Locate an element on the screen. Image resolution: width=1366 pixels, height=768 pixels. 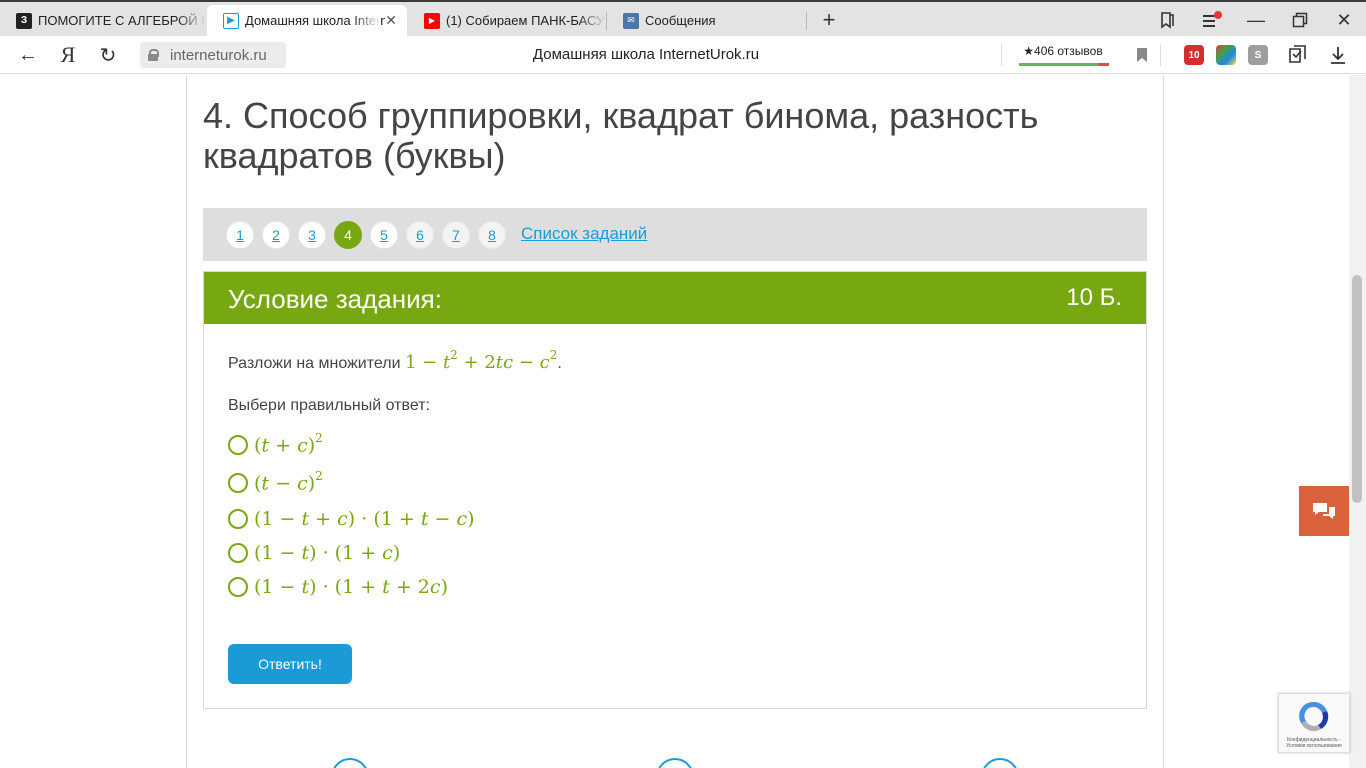
submit-answer-button: Ответить! is located at coordinates (290, 664).